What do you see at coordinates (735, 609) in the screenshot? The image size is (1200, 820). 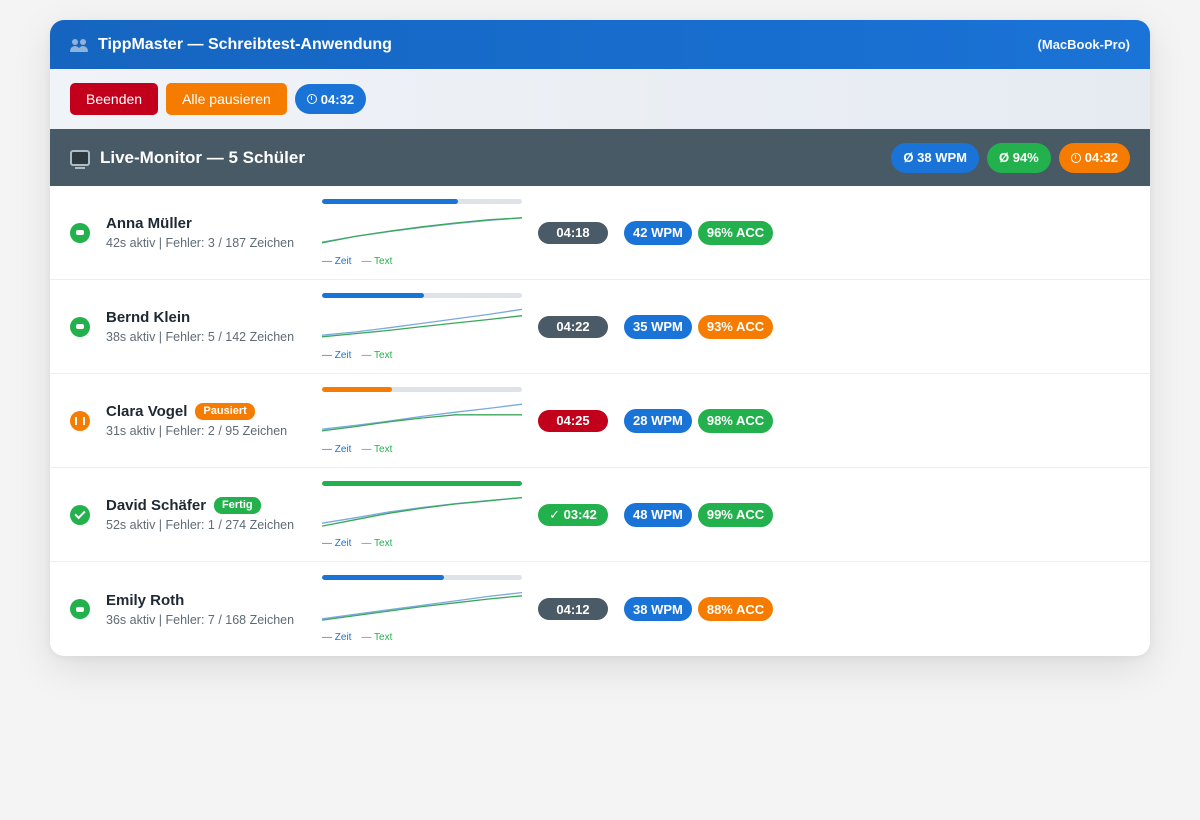 I see `accuracy-badge: 88% ACC` at bounding box center [735, 609].